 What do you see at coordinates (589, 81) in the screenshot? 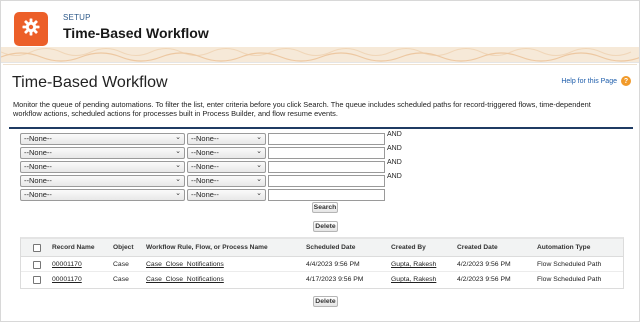
I see `help-link: Help for this Page` at bounding box center [589, 81].